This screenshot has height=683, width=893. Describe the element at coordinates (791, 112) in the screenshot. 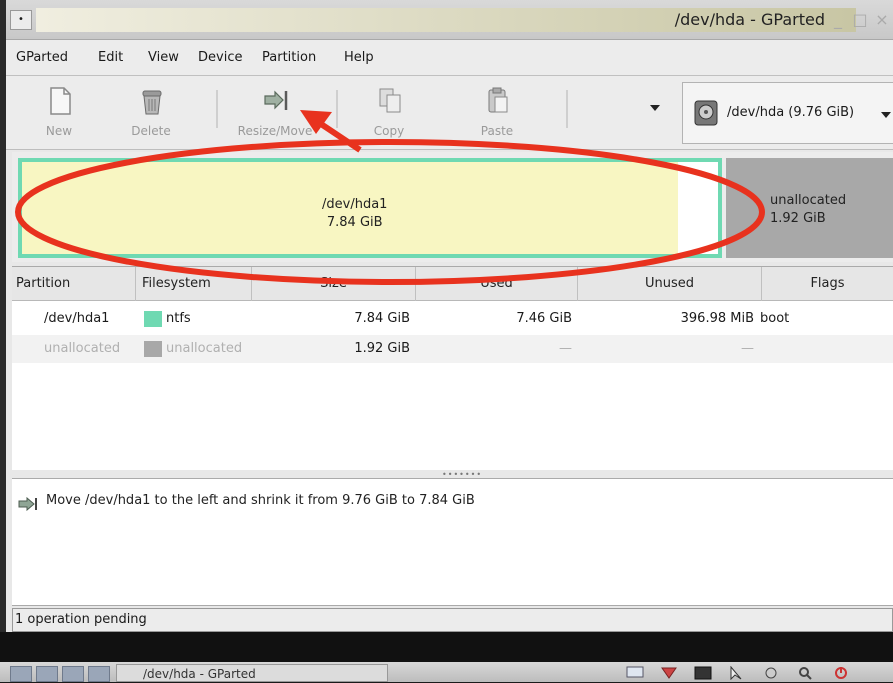

I see `device-label: /dev/hda (9.76 GiB)` at that location.